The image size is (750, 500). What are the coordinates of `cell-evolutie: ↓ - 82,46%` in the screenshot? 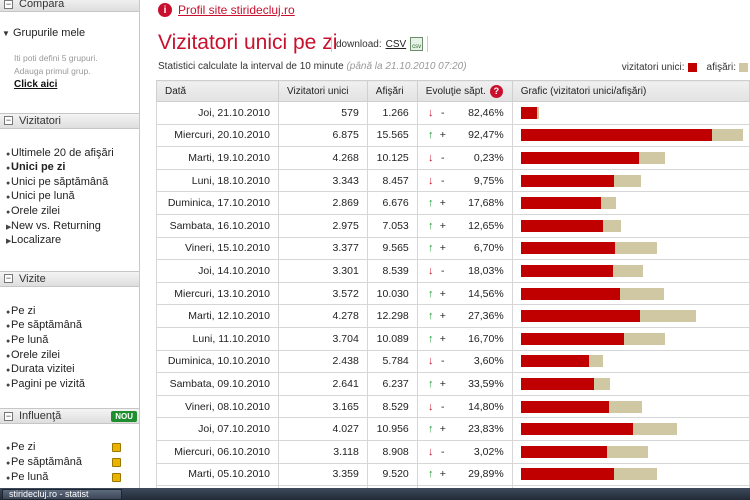 It's located at (464, 113).